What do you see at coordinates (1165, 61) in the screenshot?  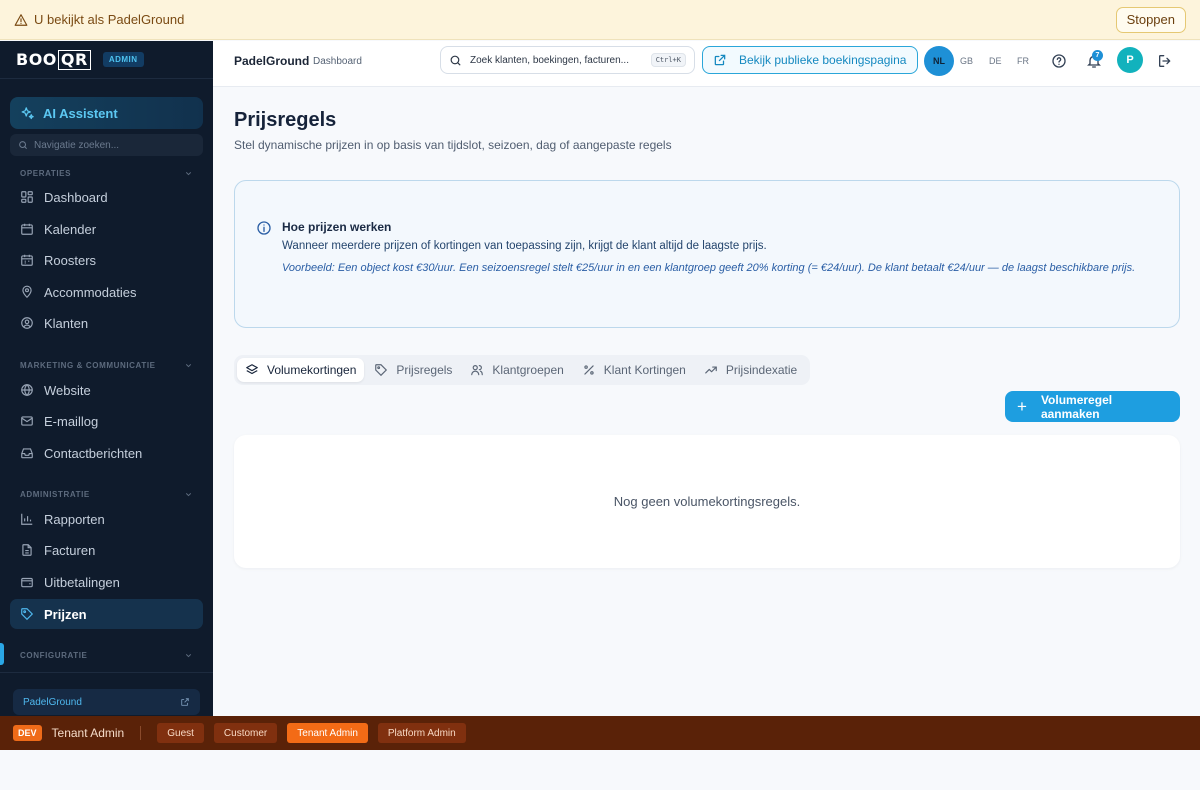 I see `logout-icon` at bounding box center [1165, 61].